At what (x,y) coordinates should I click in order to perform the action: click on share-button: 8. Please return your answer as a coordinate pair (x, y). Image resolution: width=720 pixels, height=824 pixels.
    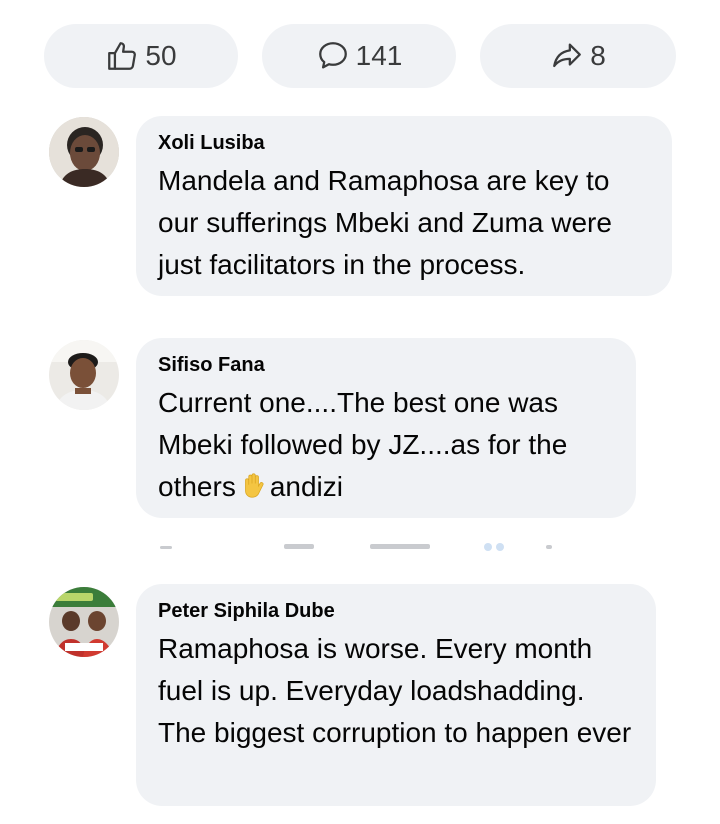
    Looking at the image, I should click on (578, 56).